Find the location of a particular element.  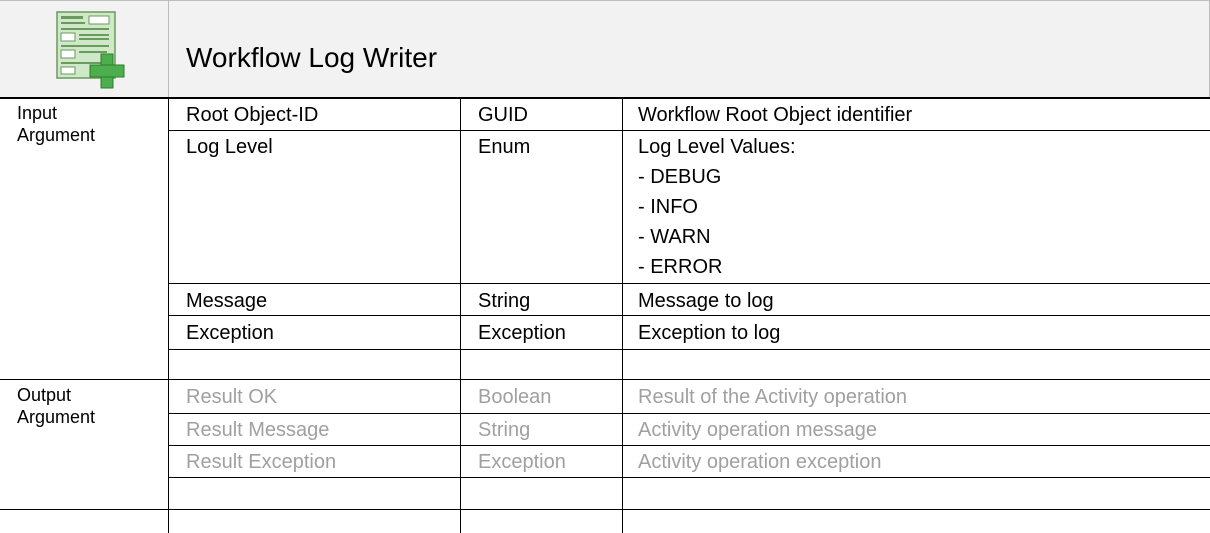

argument-name: Root Object-ID is located at coordinates (252, 115).